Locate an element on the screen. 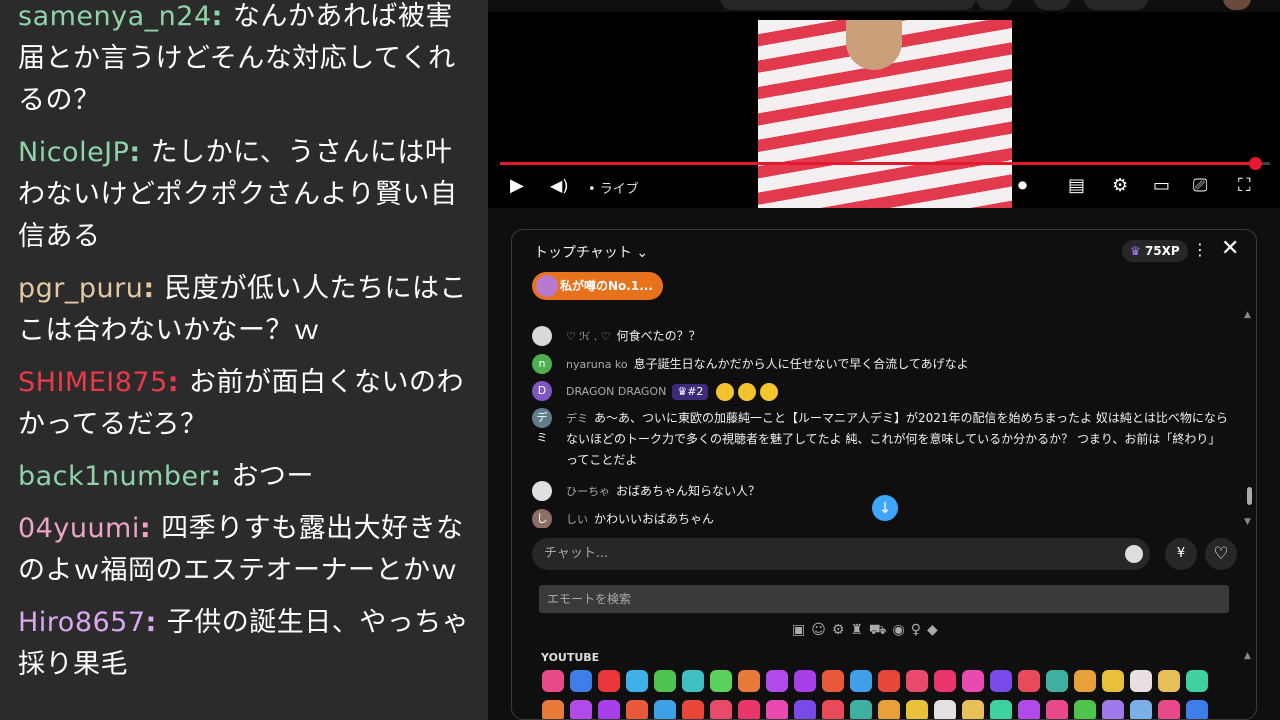 The image size is (1280, 720). chat-author-name: DRAGON DRAGON is located at coordinates (616, 391).